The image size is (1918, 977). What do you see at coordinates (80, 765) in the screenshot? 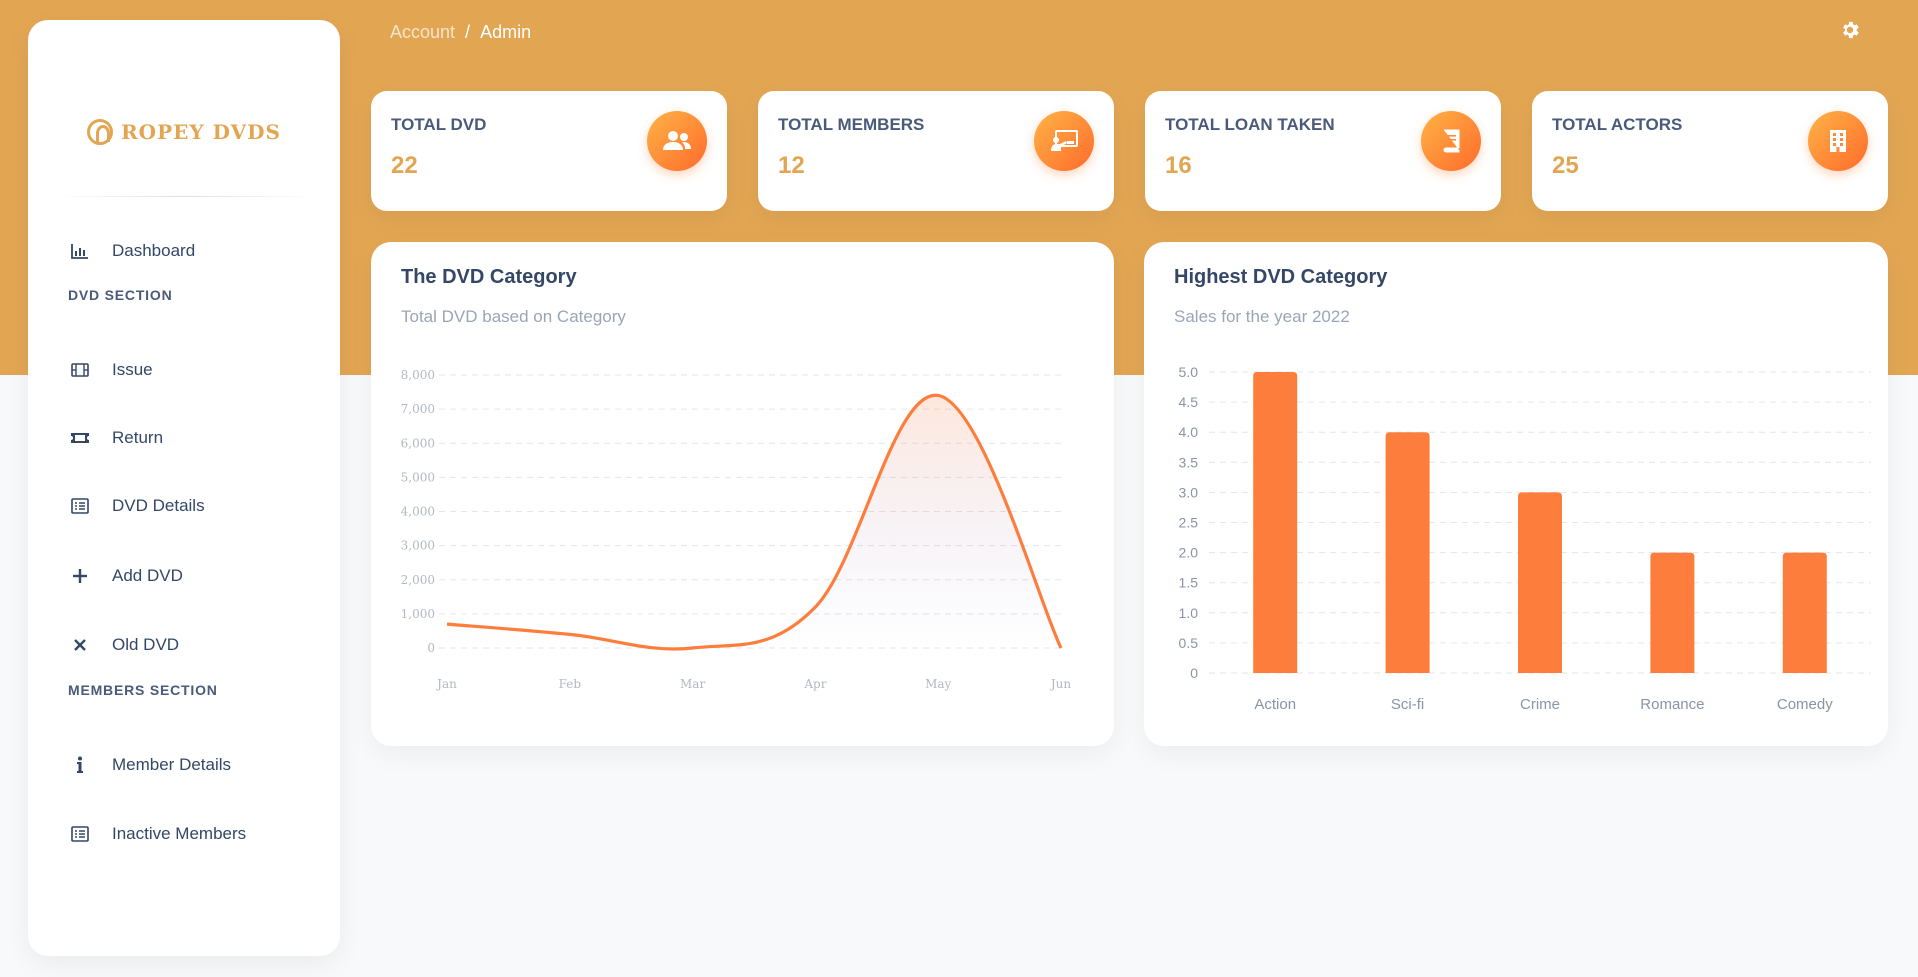
I see `info-icon` at bounding box center [80, 765].